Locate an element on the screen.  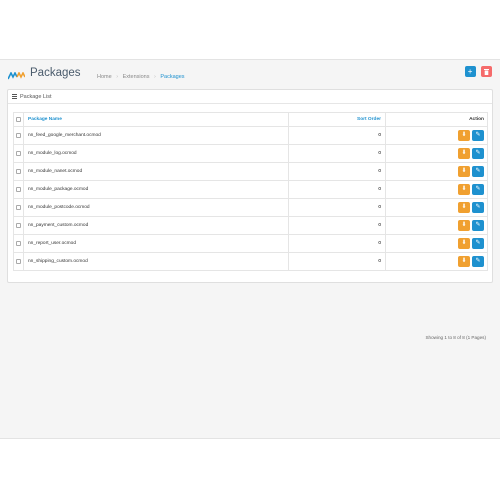
table-row: nn_payment_custom.ocmod 0 ⬇ ✎ is located at coordinates (250, 225).